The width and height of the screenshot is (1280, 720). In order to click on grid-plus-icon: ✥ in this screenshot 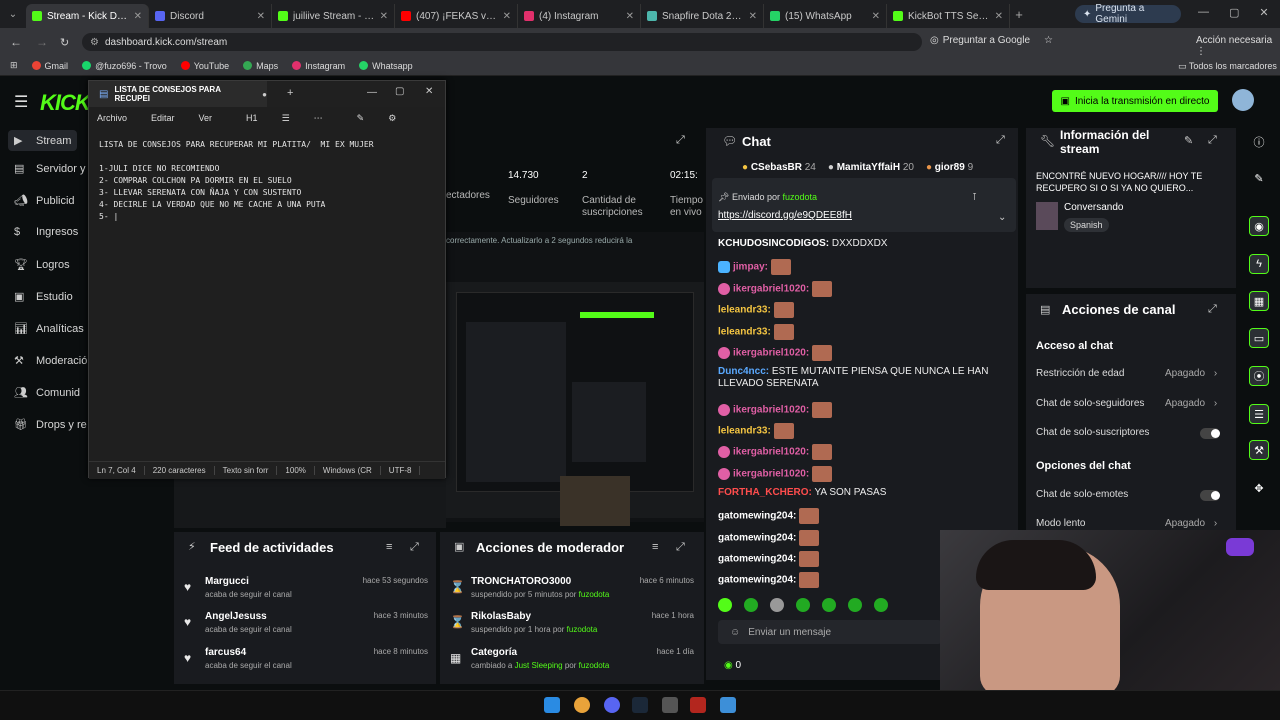, I will do `click(1259, 488)`.